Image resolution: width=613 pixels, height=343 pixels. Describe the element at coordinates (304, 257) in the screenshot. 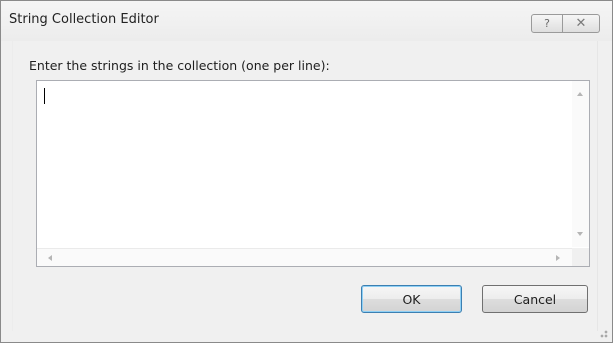

I see `horizontal-scrollbar` at that location.